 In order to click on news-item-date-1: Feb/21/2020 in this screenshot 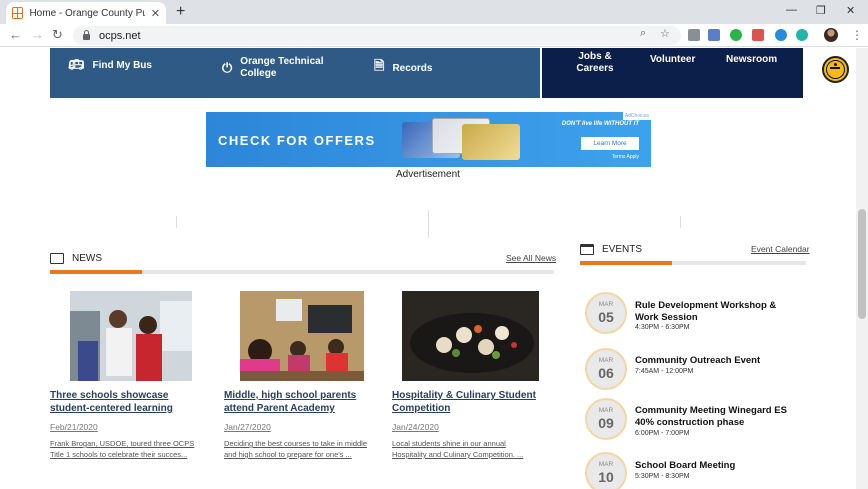, I will do `click(74, 427)`.